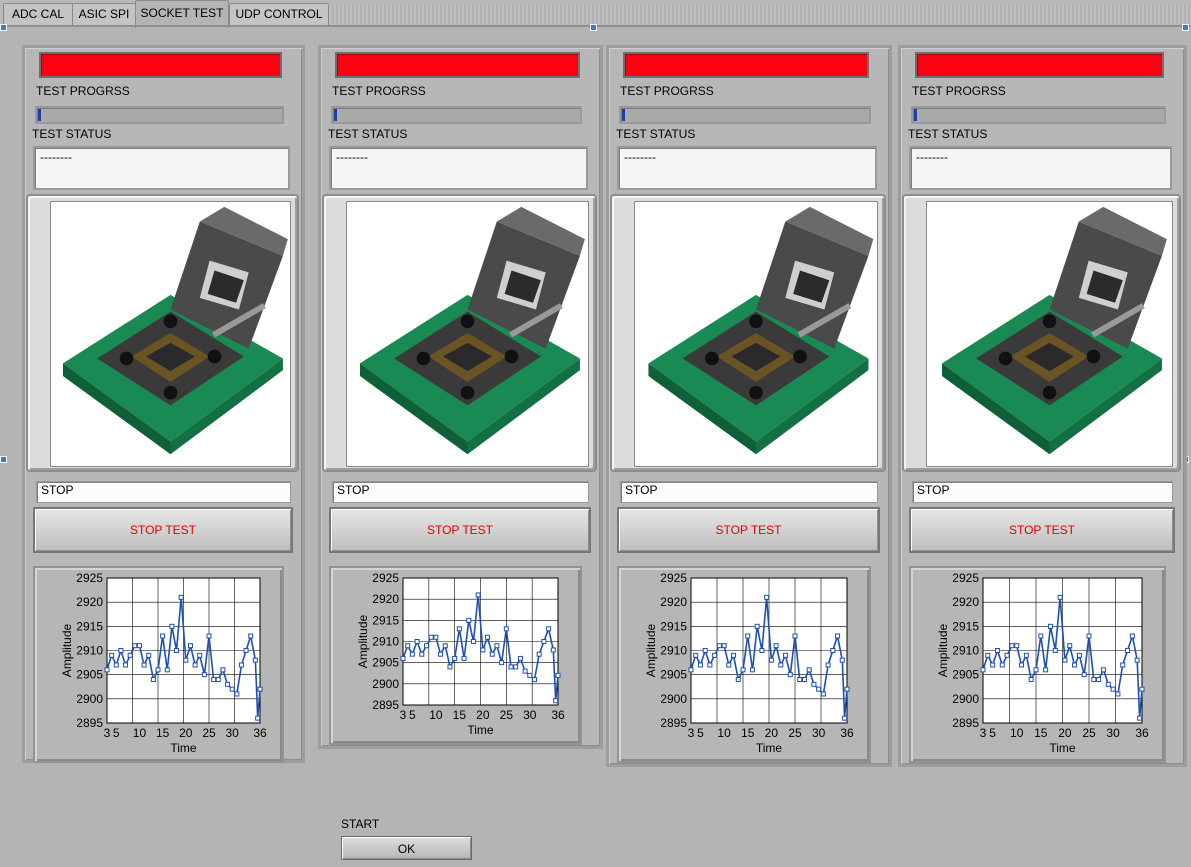 The image size is (1191, 867). What do you see at coordinates (279, 14) in the screenshot?
I see `tab-udp-control: UDP CONTROL` at bounding box center [279, 14].